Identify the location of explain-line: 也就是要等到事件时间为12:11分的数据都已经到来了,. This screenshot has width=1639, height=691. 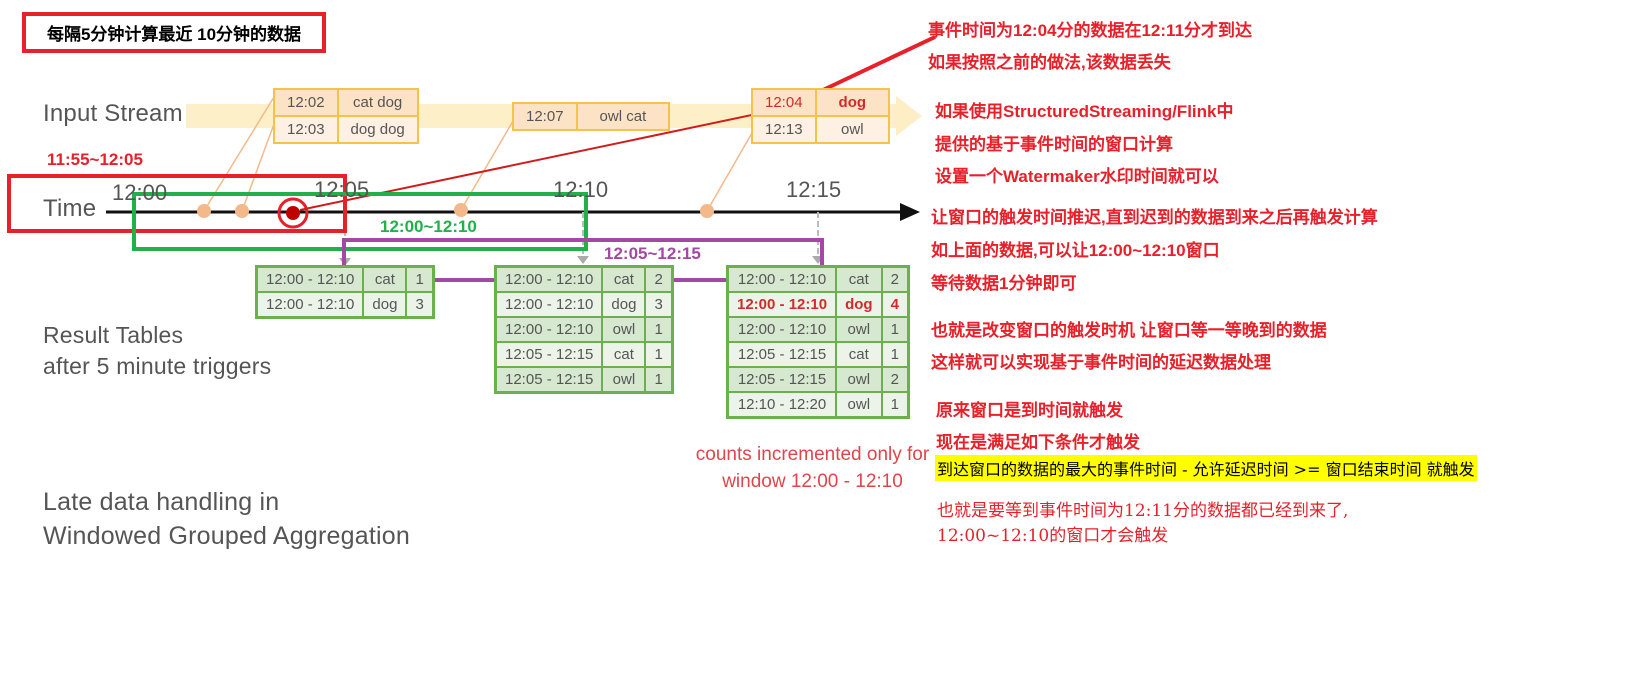
(1143, 511).